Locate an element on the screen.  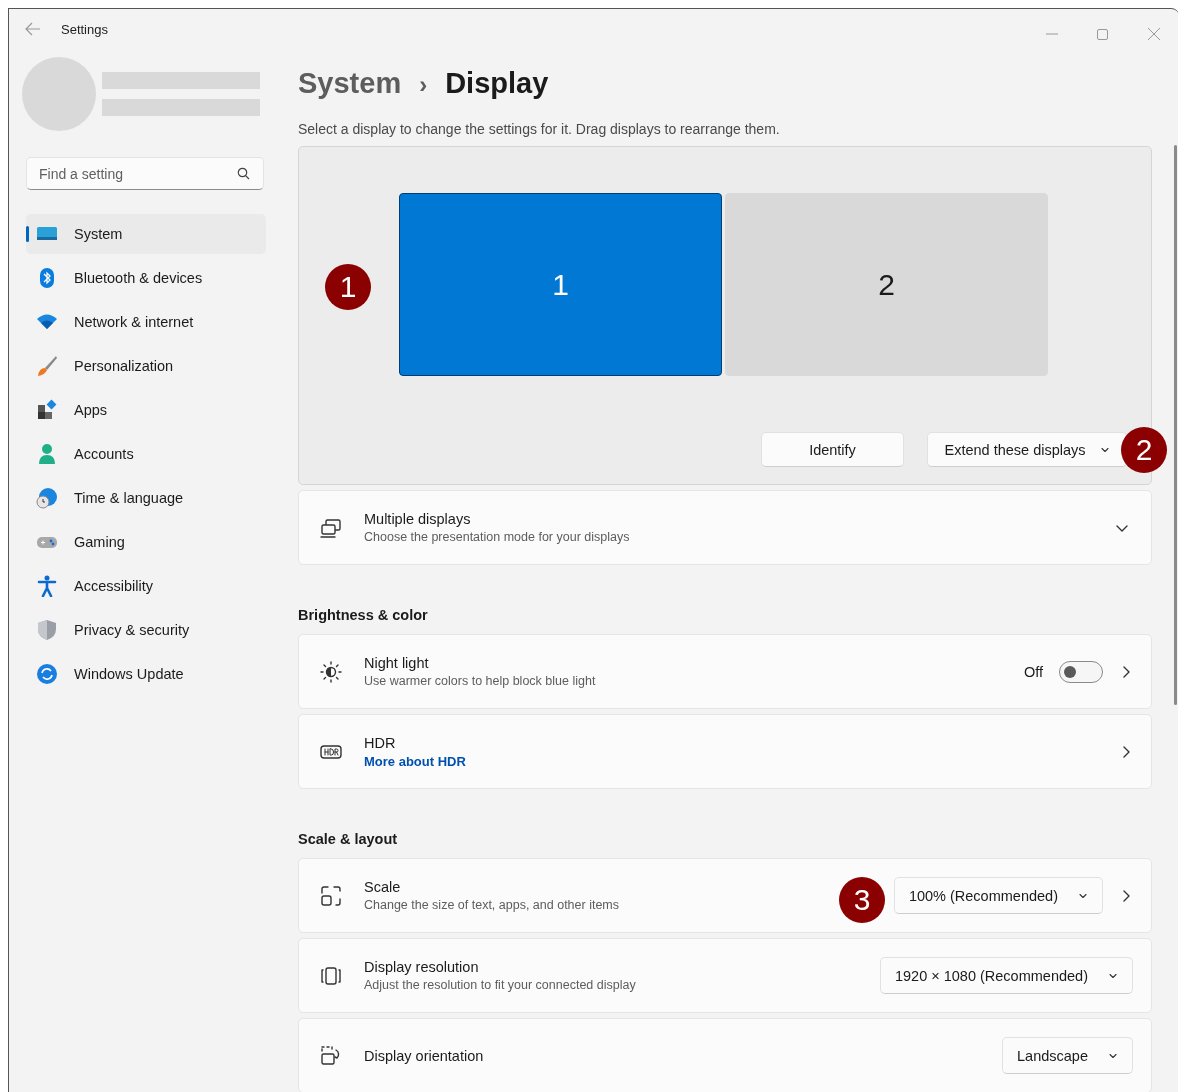
callout-marker: 1 is located at coordinates (348, 287).